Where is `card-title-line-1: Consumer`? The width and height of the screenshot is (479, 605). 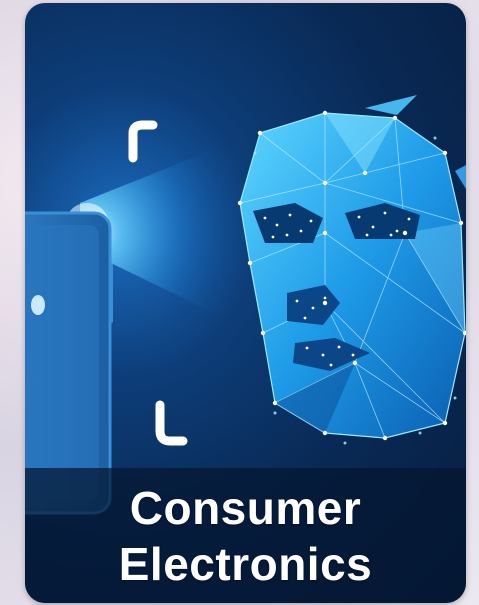 card-title-line-1: Consumer is located at coordinates (245, 507).